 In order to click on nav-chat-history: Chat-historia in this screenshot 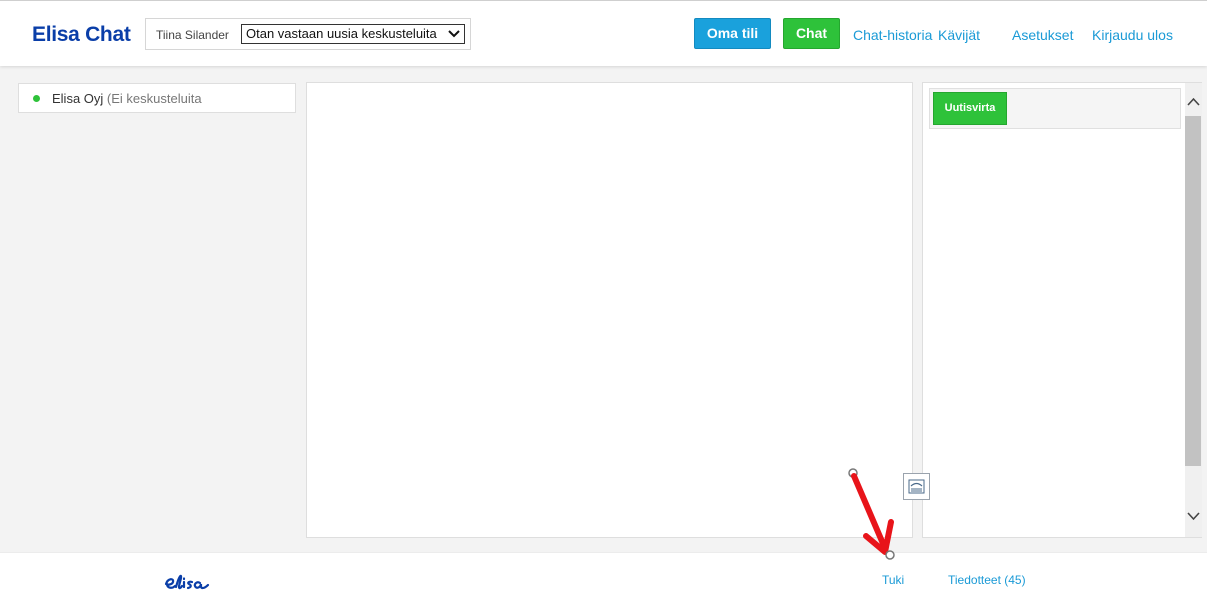, I will do `click(892, 35)`.